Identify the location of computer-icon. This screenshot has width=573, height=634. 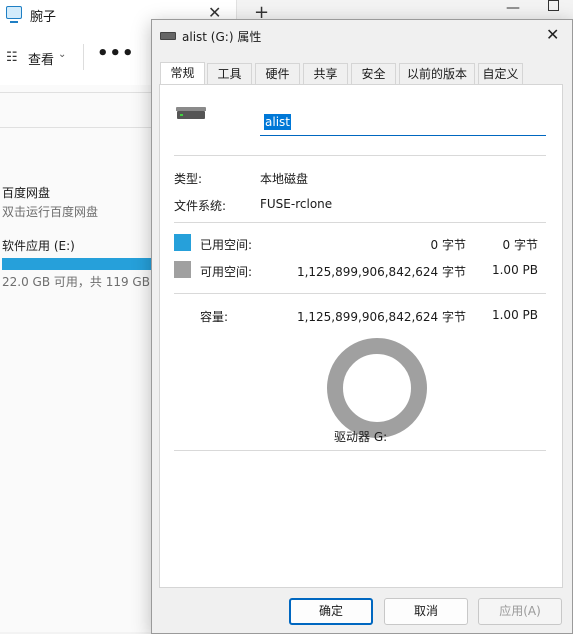
(14, 14).